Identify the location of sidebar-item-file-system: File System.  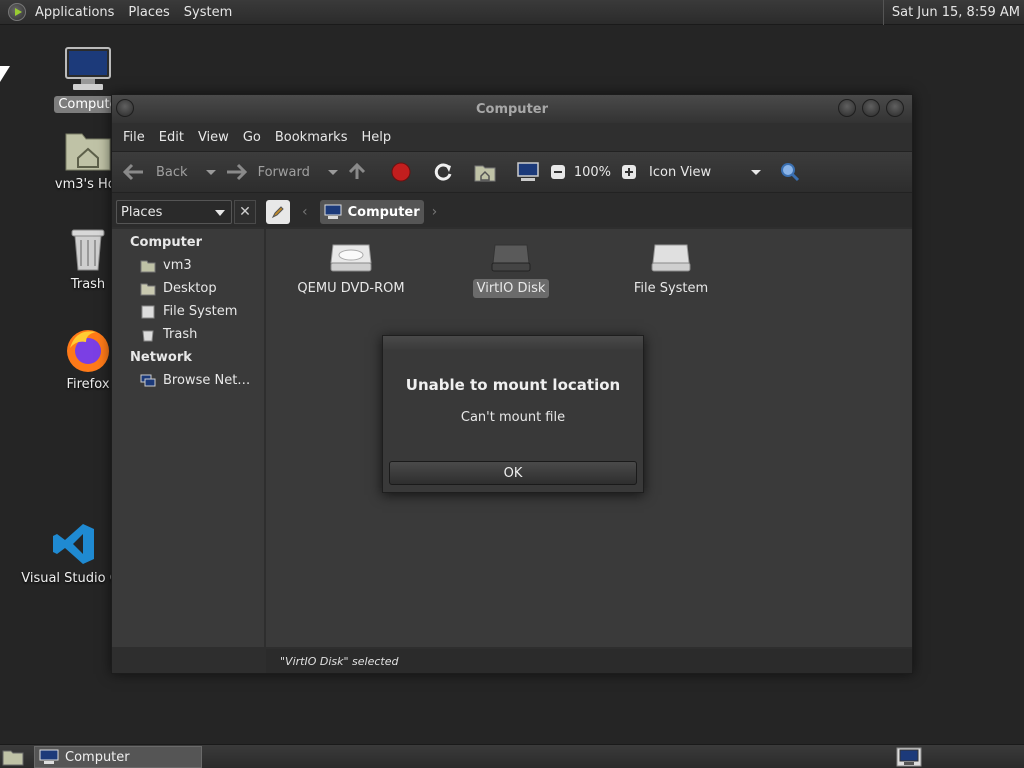
(188, 311).